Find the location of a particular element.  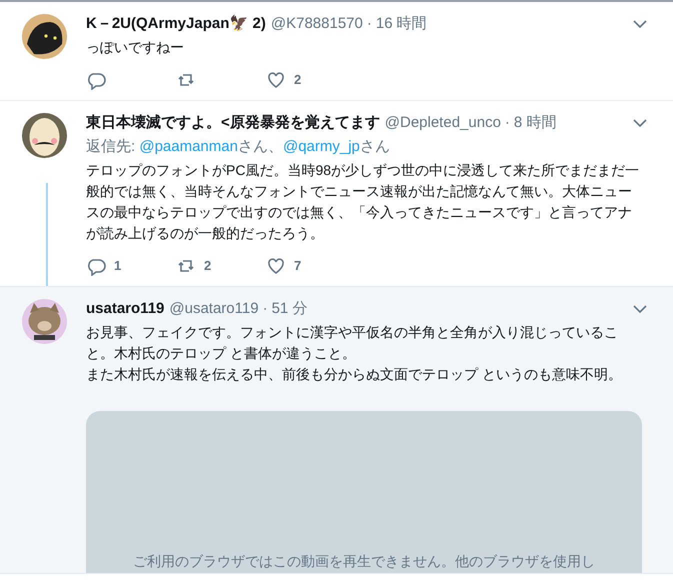

user-name: 東日本壊滅ですよ。<原発暴発を覚えてます is located at coordinates (233, 123).